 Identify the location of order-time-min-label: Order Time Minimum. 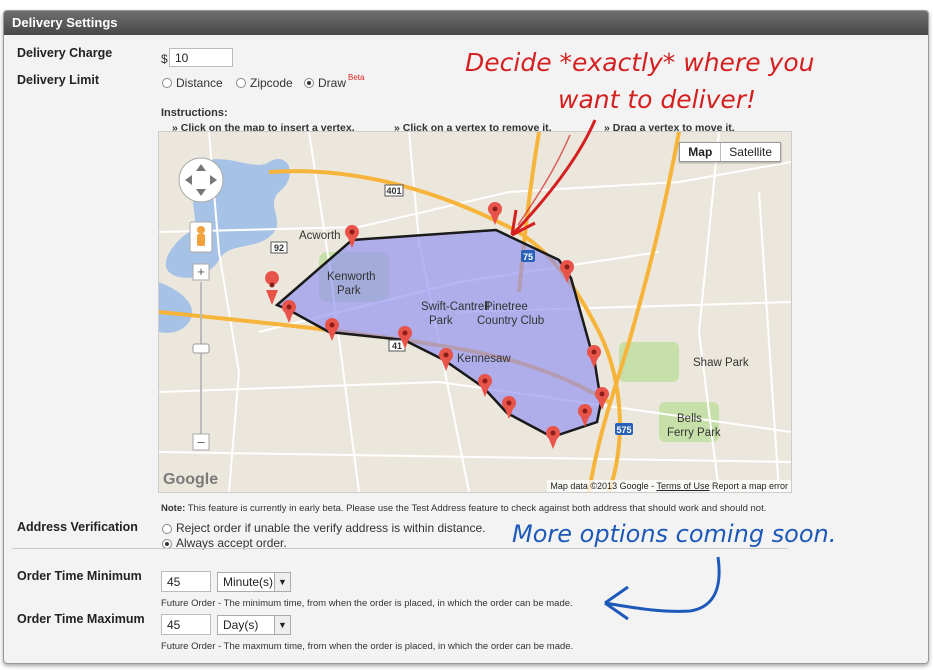
(79, 576).